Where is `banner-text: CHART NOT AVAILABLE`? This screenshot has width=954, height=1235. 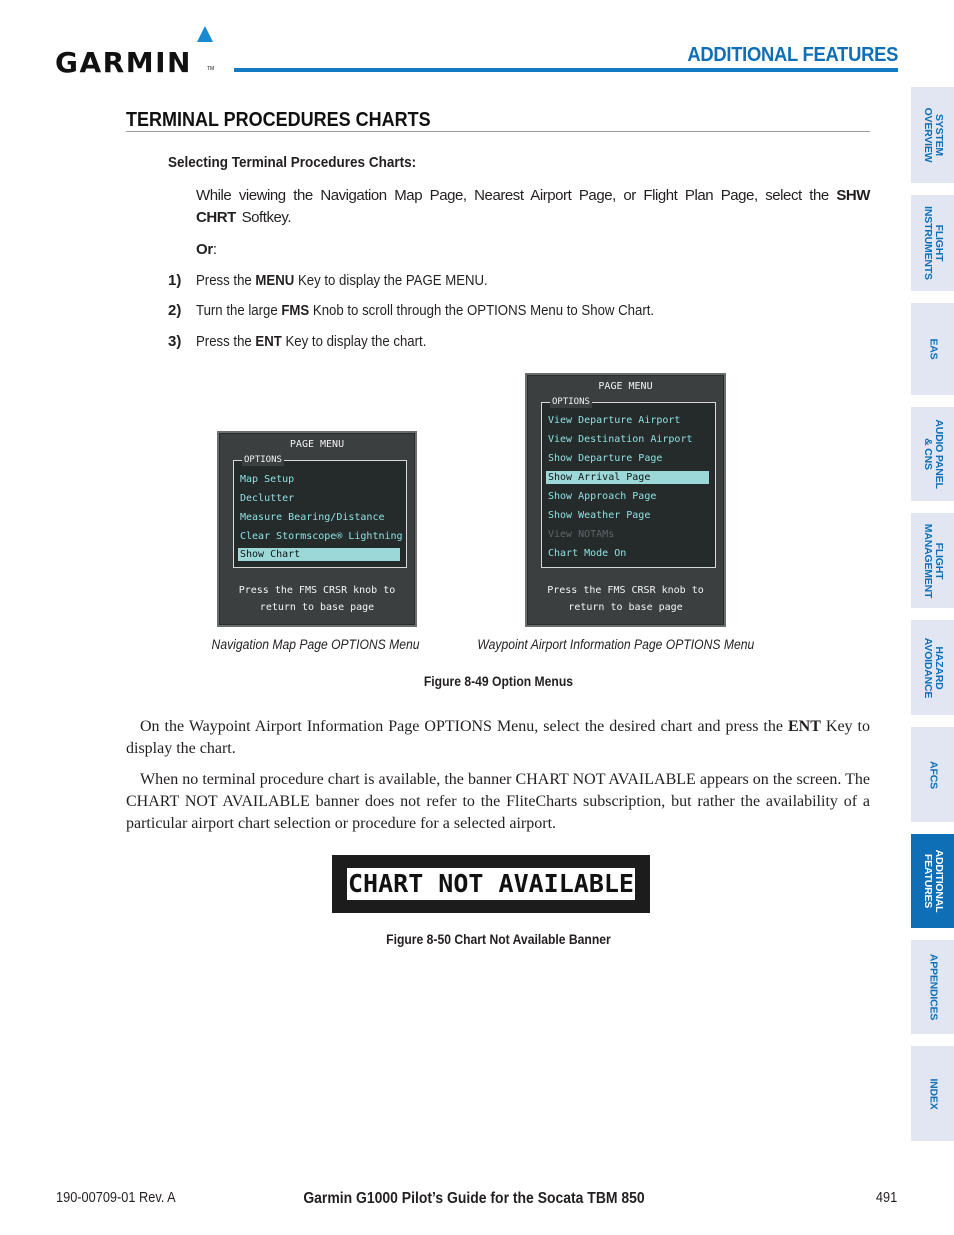 banner-text: CHART NOT AVAILABLE is located at coordinates (491, 884).